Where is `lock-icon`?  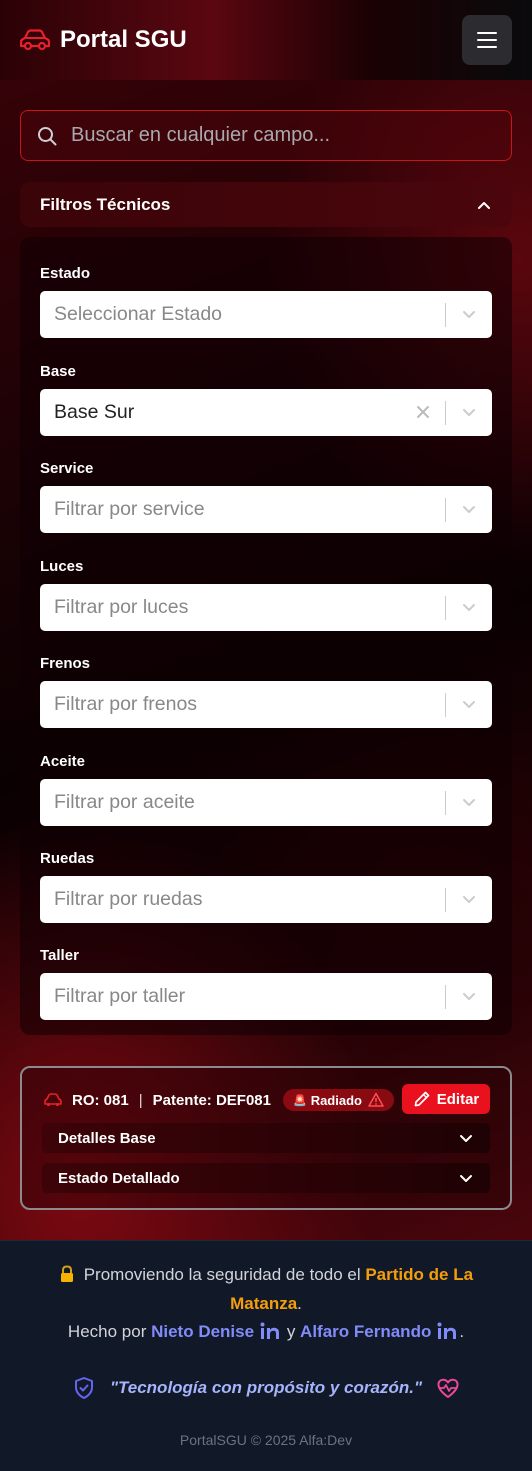
lock-icon is located at coordinates (66, 1273).